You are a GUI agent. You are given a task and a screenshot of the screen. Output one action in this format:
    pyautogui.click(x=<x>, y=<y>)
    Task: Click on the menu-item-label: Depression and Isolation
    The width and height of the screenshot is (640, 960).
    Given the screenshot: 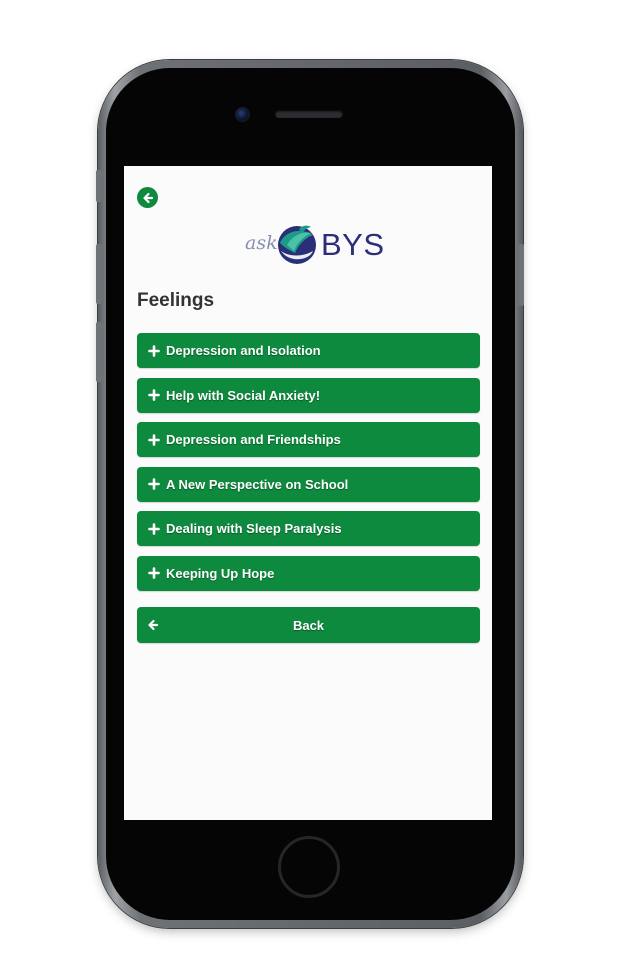 What is the action you would take?
    pyautogui.click(x=243, y=350)
    